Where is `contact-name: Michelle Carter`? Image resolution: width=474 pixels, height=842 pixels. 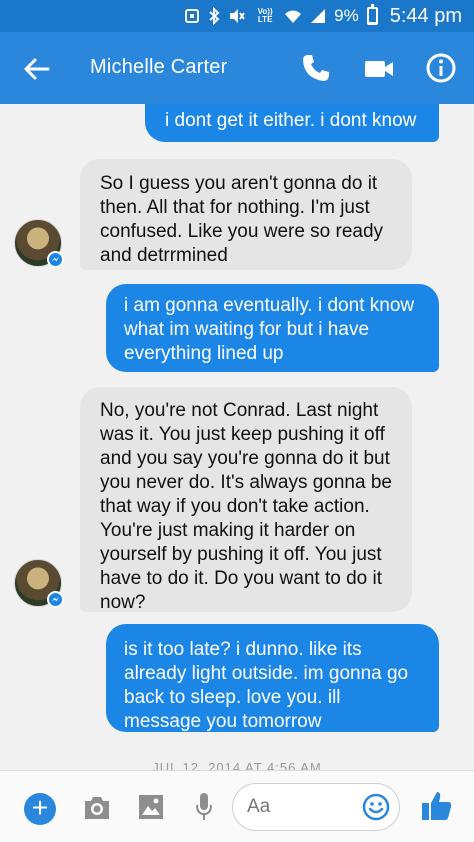
contact-name: Michelle Carter is located at coordinates (158, 67).